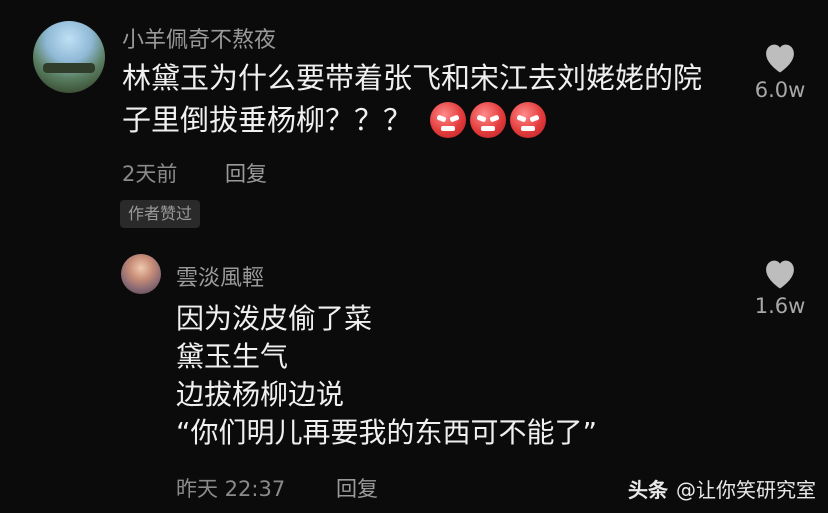 This screenshot has height=513, width=828. What do you see at coordinates (780, 90) in the screenshot?
I see `main-comment-like-count: 6.0w` at bounding box center [780, 90].